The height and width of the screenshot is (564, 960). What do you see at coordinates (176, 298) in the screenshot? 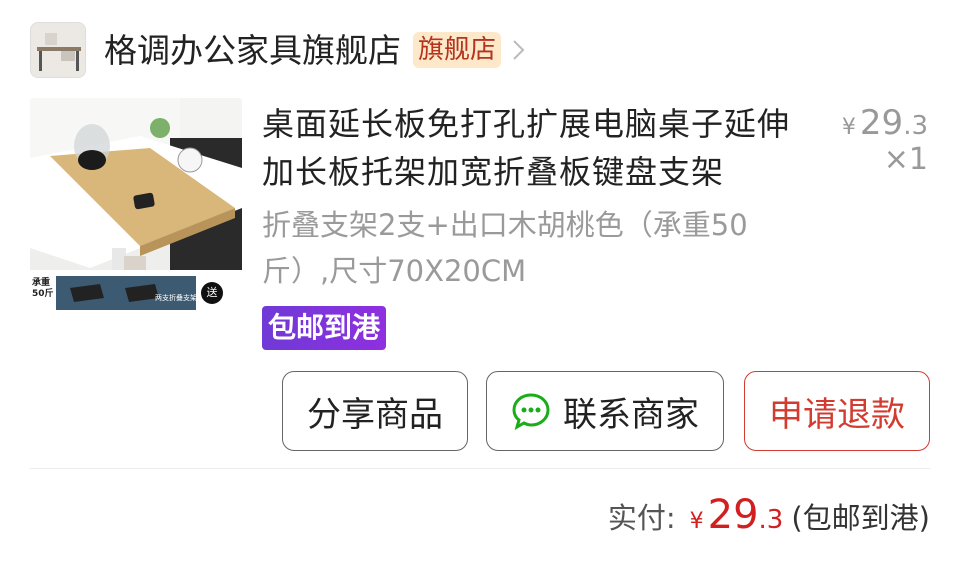
I see `thumbnail-caption: 两支折叠支架` at bounding box center [176, 298].